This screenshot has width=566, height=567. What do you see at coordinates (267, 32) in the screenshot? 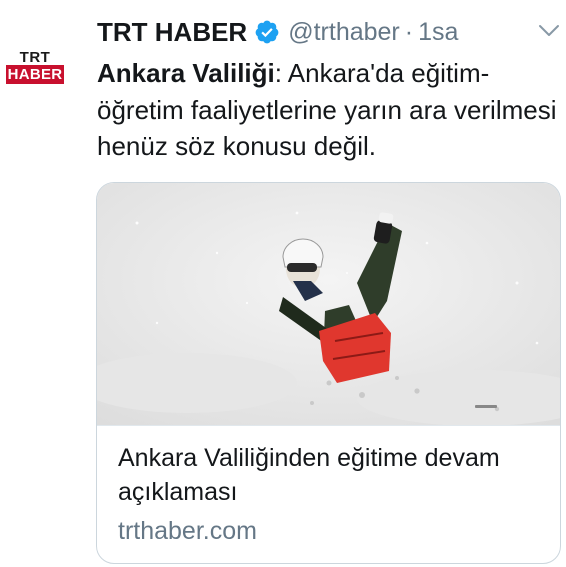
I see `verified-badge-icon` at bounding box center [267, 32].